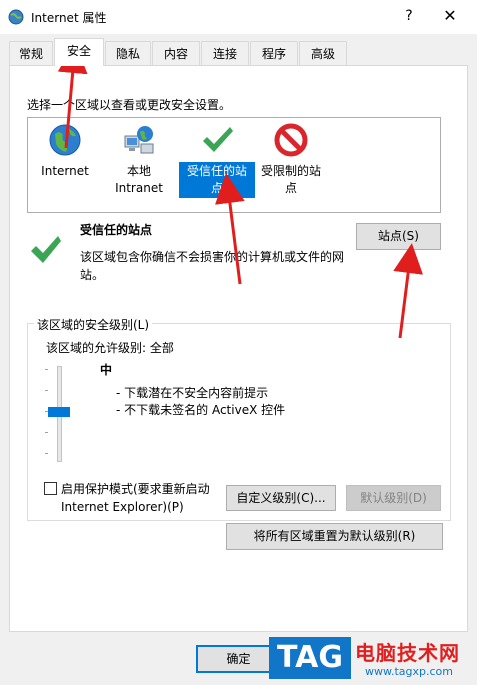 This screenshot has width=477, height=685. What do you see at coordinates (217, 160) in the screenshot?
I see `zone-trusted-sites: 受信任的站 点` at bounding box center [217, 160].